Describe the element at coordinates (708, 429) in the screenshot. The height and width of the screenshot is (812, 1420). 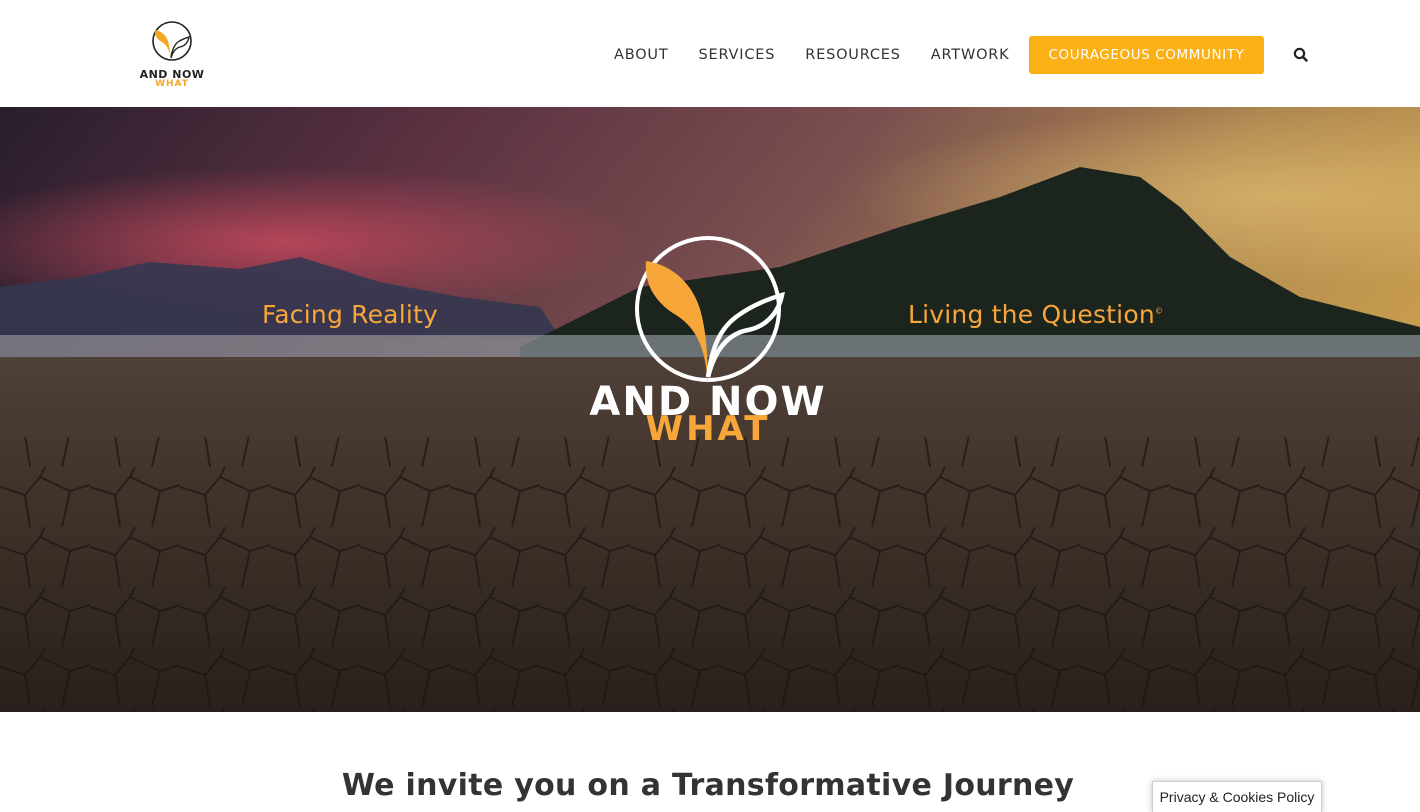
I see `hero-logo-text-line2: WHAT` at that location.